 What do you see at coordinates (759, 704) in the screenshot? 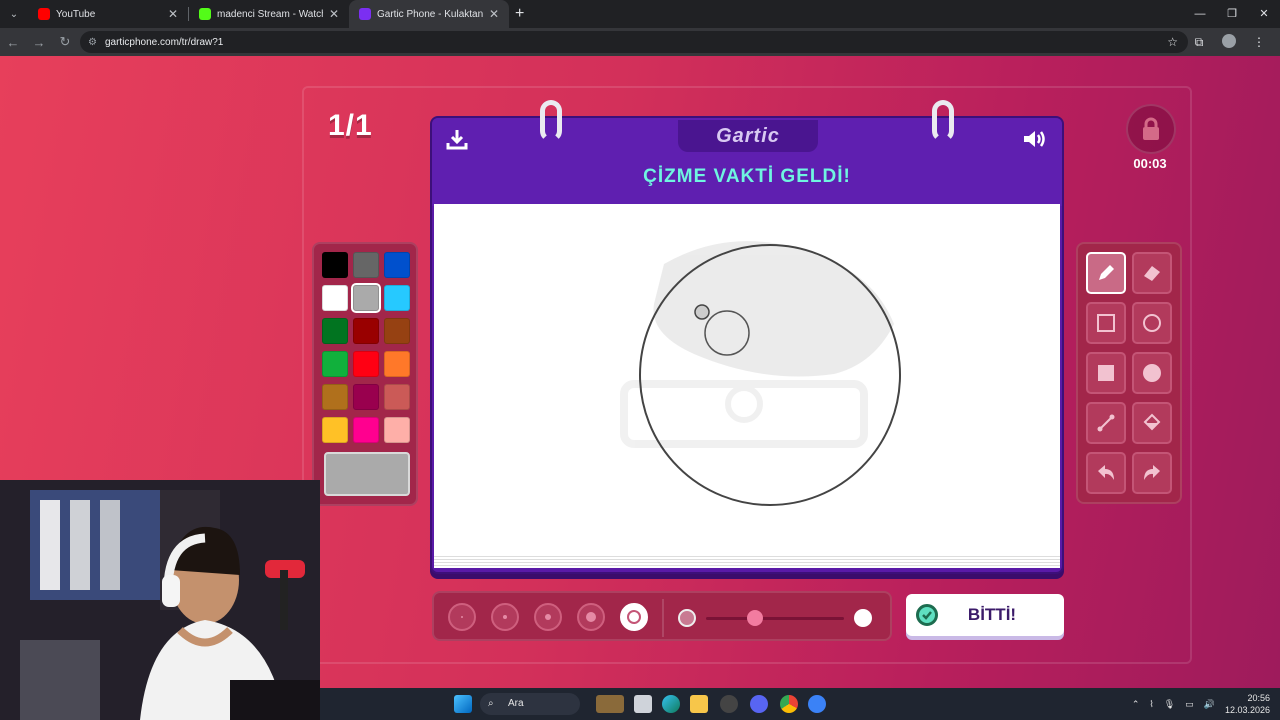
I see `discord-icon` at bounding box center [759, 704].